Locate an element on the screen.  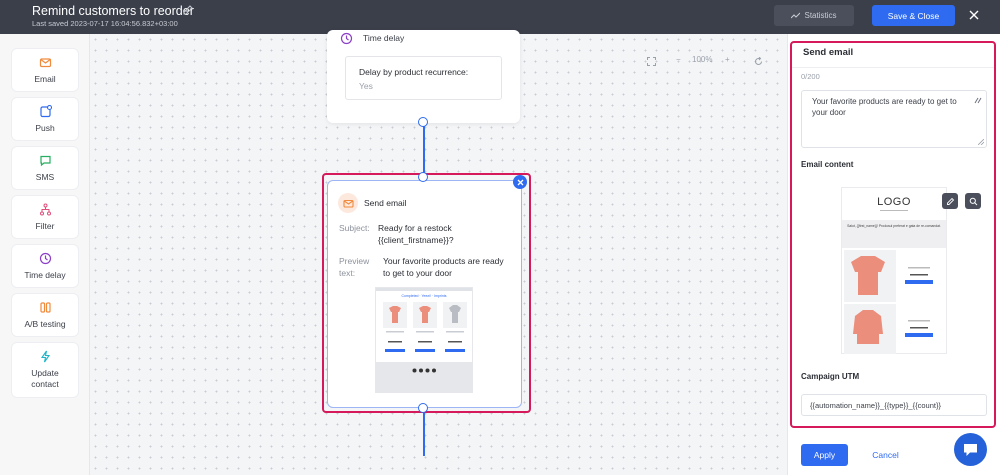
delay-field-label: Delay by product recurrence: is located at coordinates (414, 72).